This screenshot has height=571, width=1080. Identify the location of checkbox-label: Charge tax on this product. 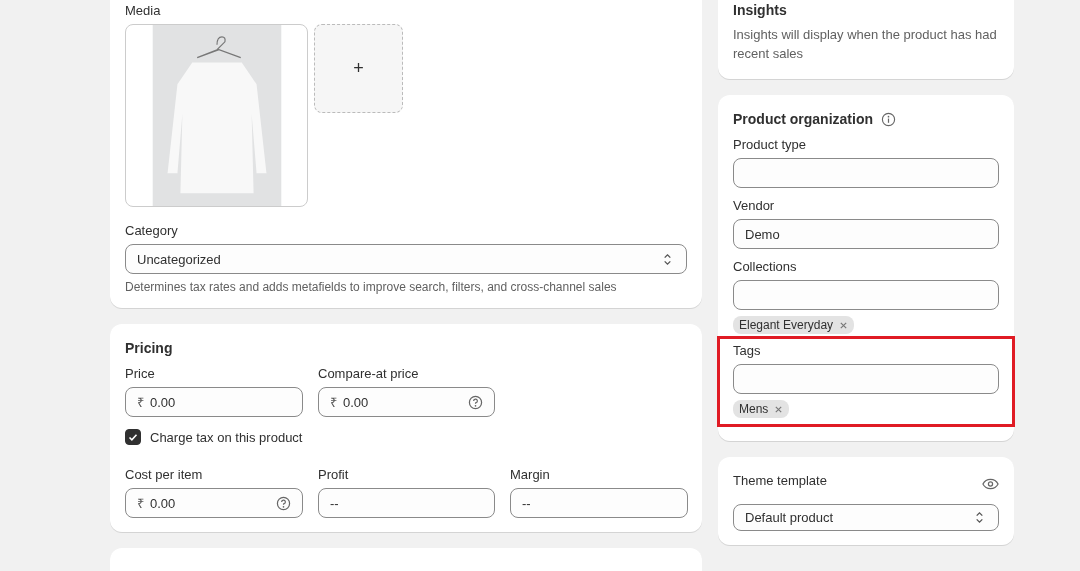
(226, 437).